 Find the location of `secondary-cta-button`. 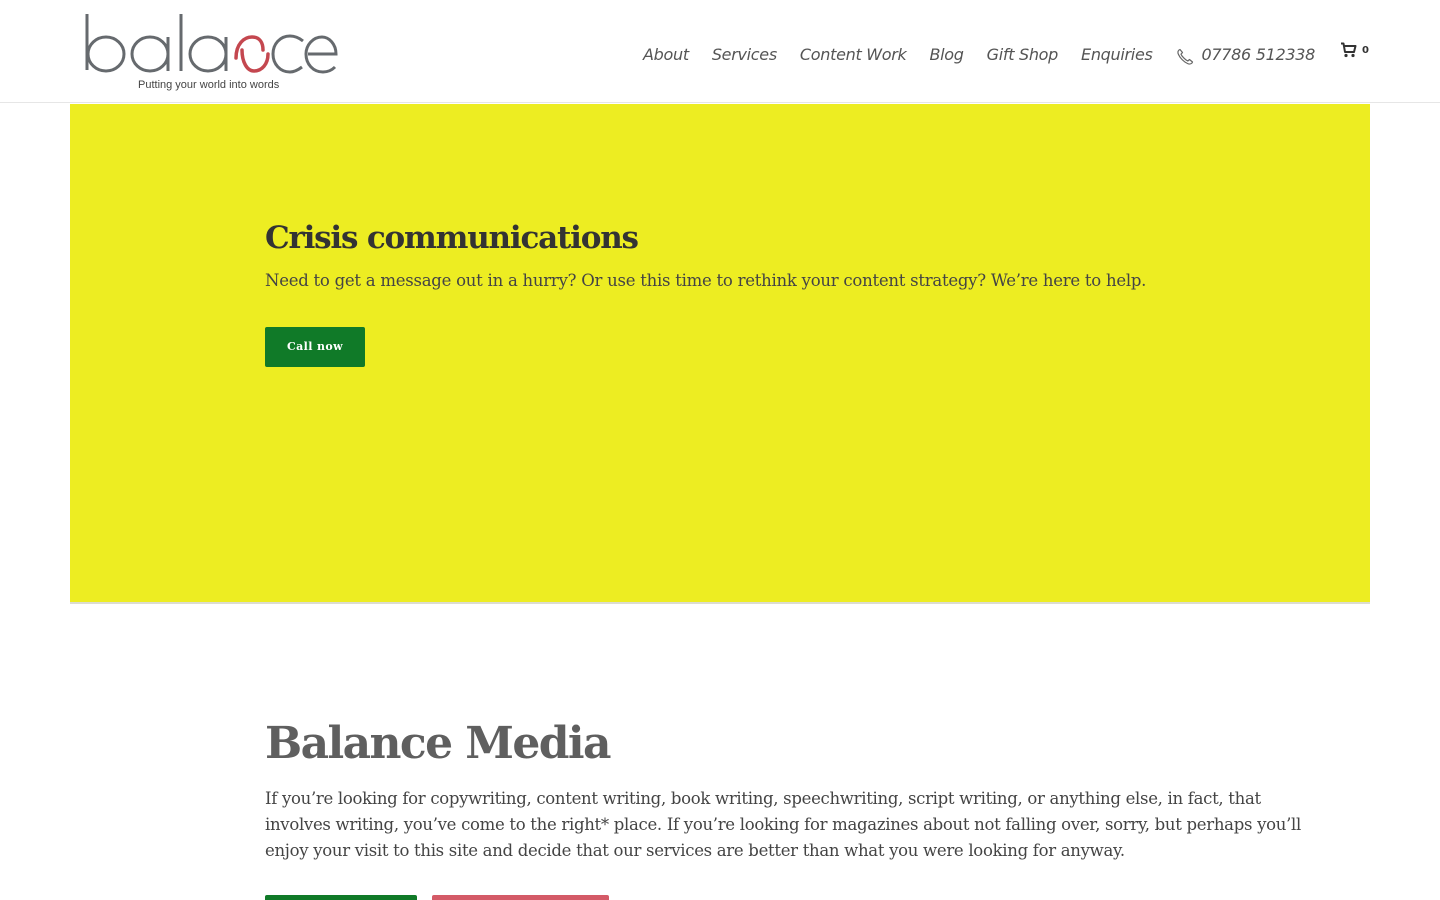

secondary-cta-button is located at coordinates (520, 897).